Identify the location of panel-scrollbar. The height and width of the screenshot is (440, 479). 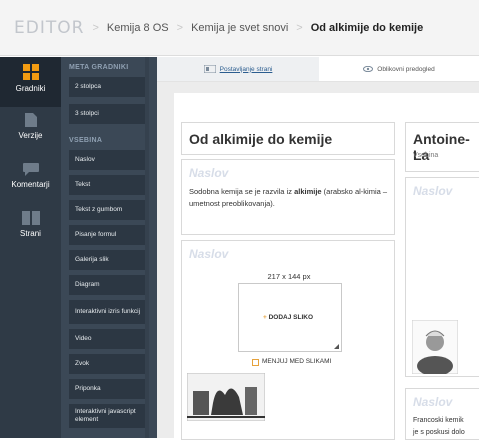
(147, 247).